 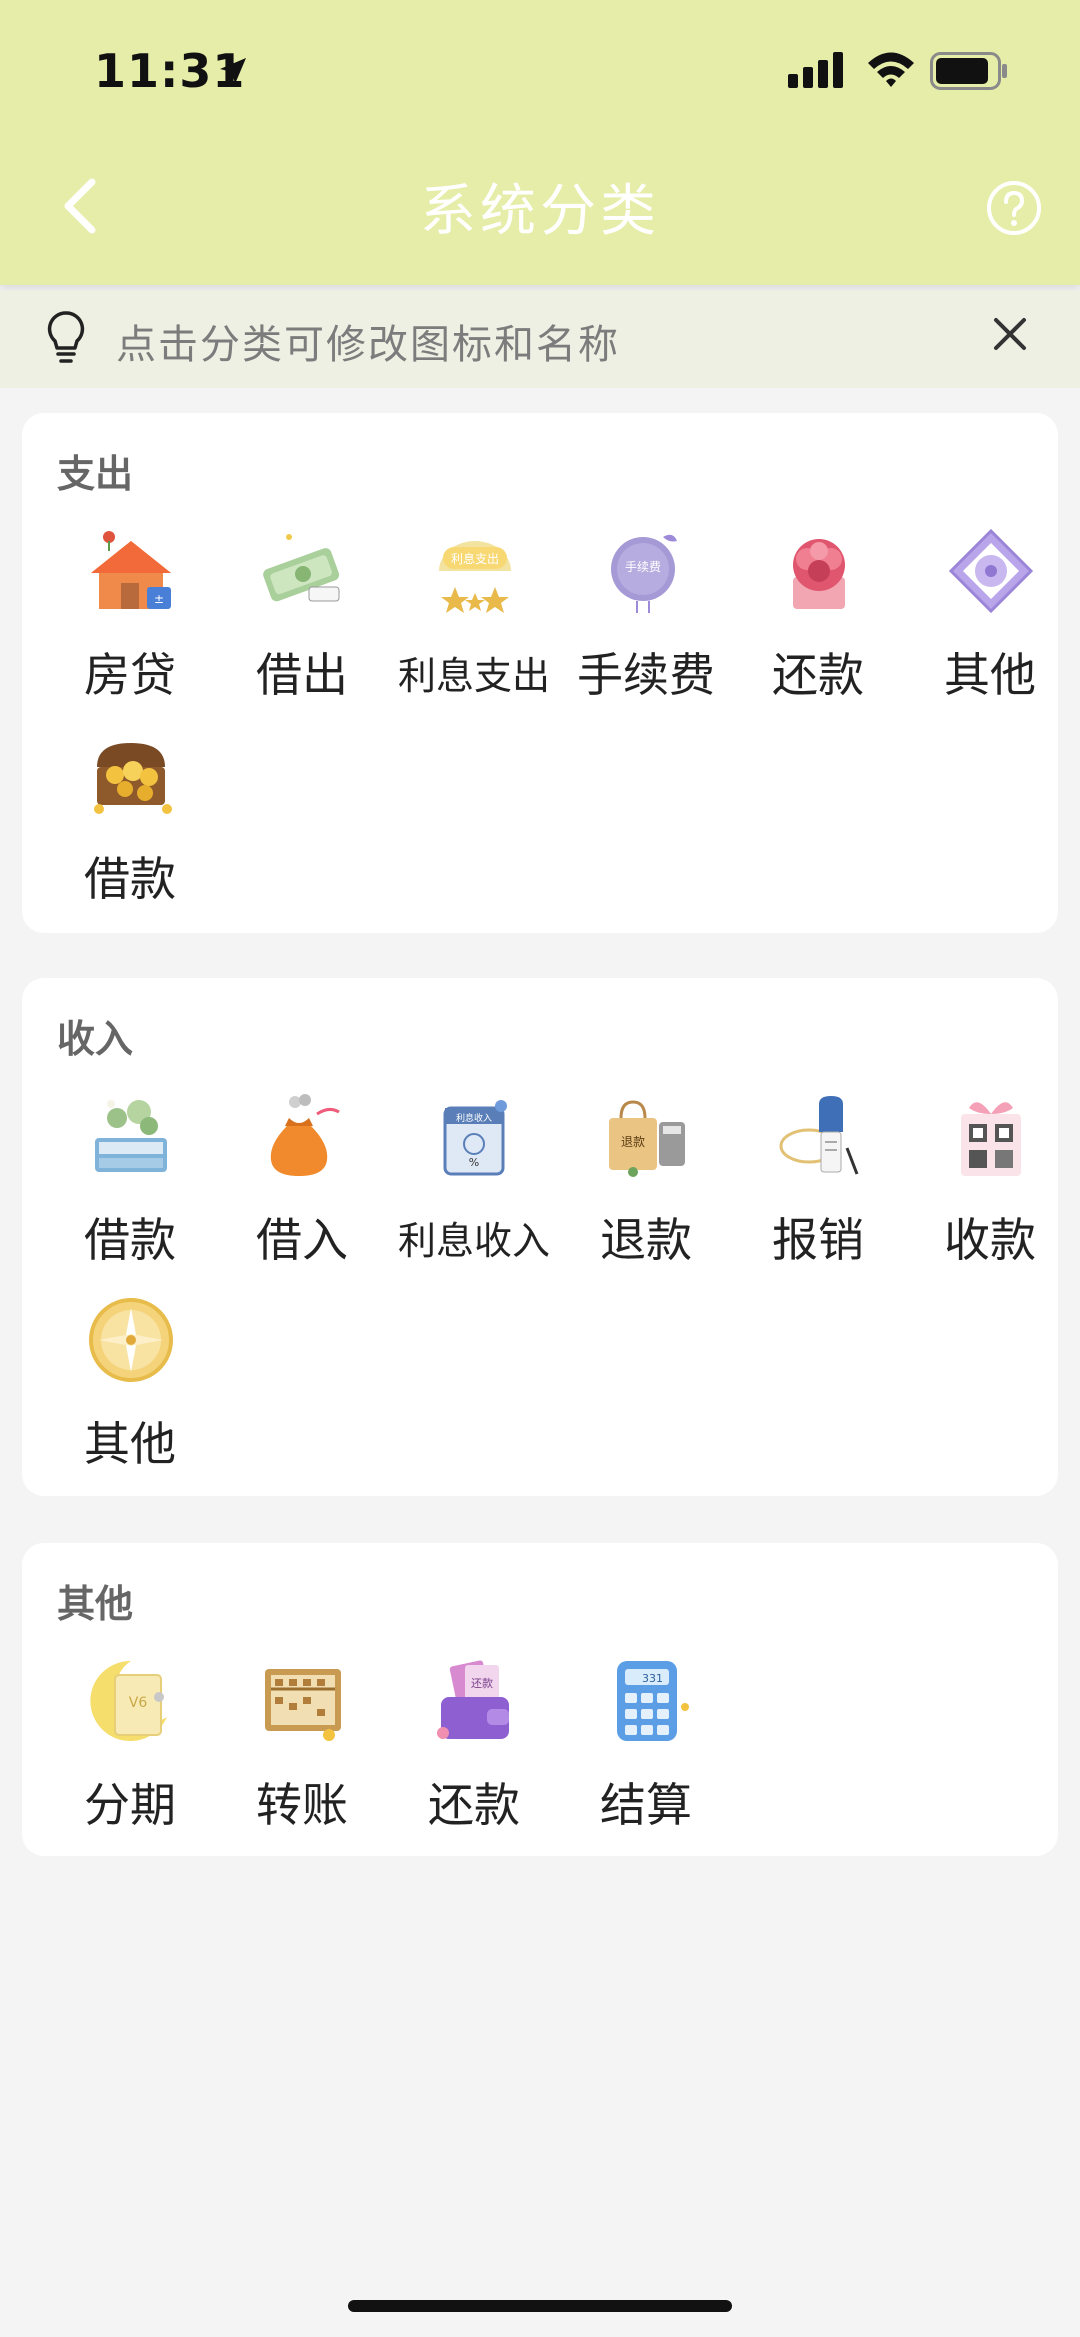 What do you see at coordinates (1010, 334) in the screenshot?
I see `close-icon` at bounding box center [1010, 334].